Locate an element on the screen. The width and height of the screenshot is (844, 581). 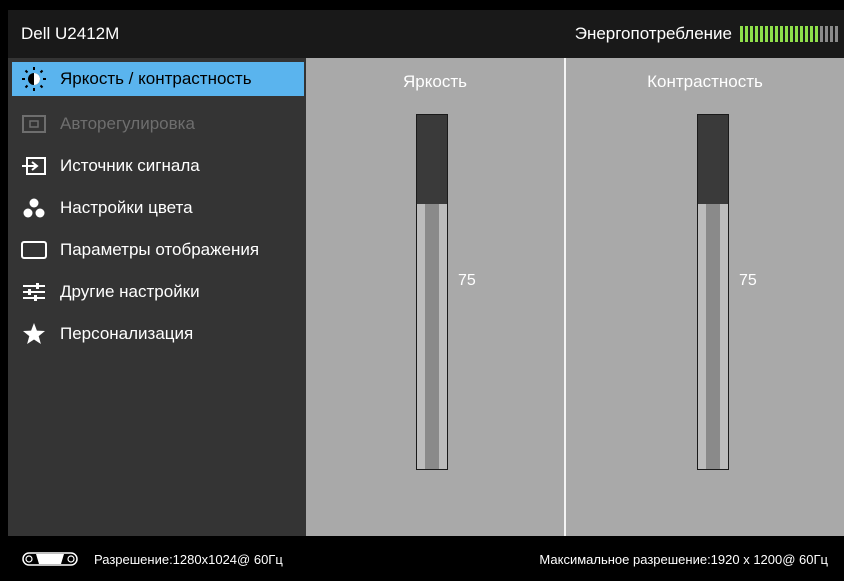
display-settings-icon is located at coordinates (34, 250).